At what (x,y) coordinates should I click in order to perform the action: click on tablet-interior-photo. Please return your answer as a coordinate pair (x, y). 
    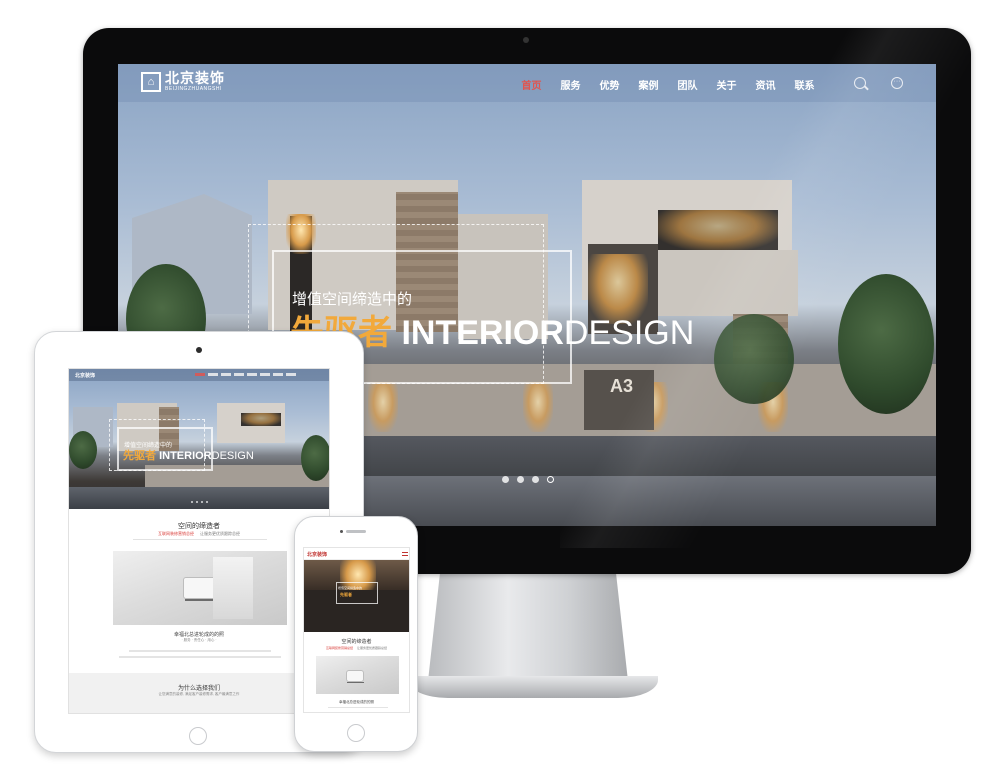
    Looking at the image, I should click on (200, 588).